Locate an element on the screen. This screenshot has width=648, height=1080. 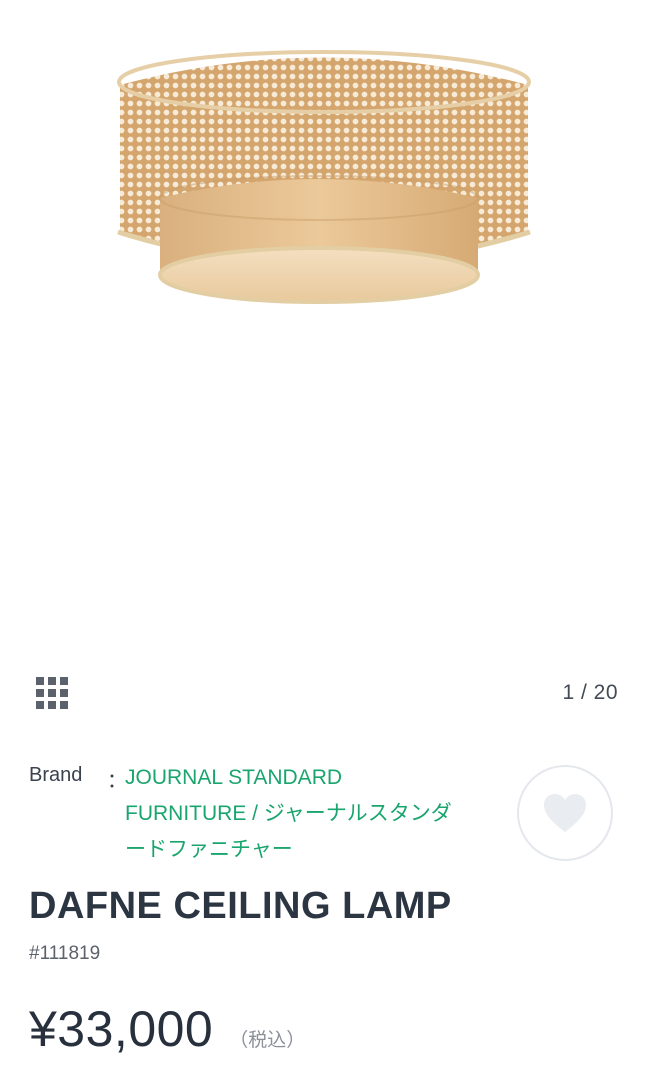
brand-label: Brand is located at coordinates (56, 775).